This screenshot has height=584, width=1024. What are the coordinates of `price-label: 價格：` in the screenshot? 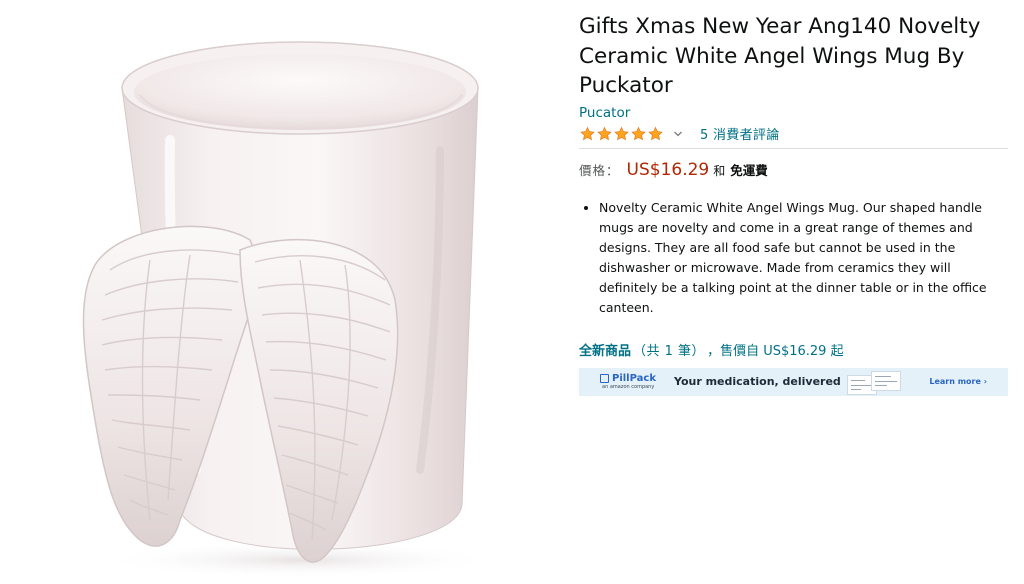 It's located at (599, 170).